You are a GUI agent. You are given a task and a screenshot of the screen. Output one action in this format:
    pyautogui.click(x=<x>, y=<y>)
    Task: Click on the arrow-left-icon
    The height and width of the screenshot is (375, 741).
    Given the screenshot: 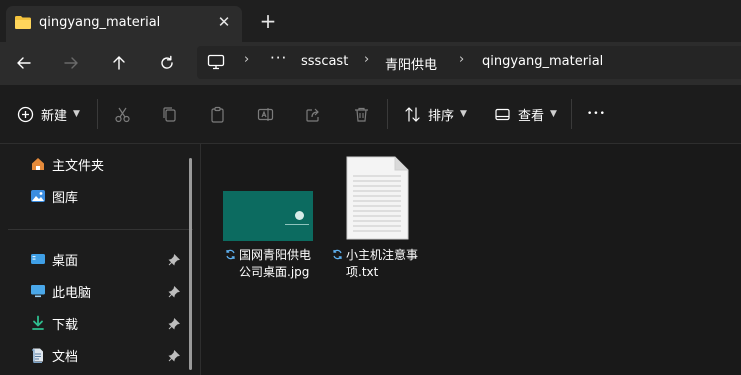 What is the action you would take?
    pyautogui.click(x=24, y=63)
    